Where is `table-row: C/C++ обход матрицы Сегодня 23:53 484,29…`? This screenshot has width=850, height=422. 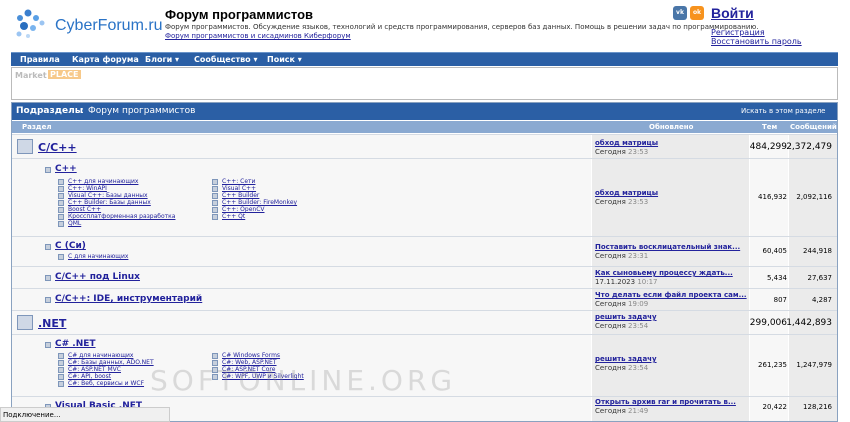 table-row: C/C++ обход матрицы Сегодня 23:53 484,29… is located at coordinates (424, 146).